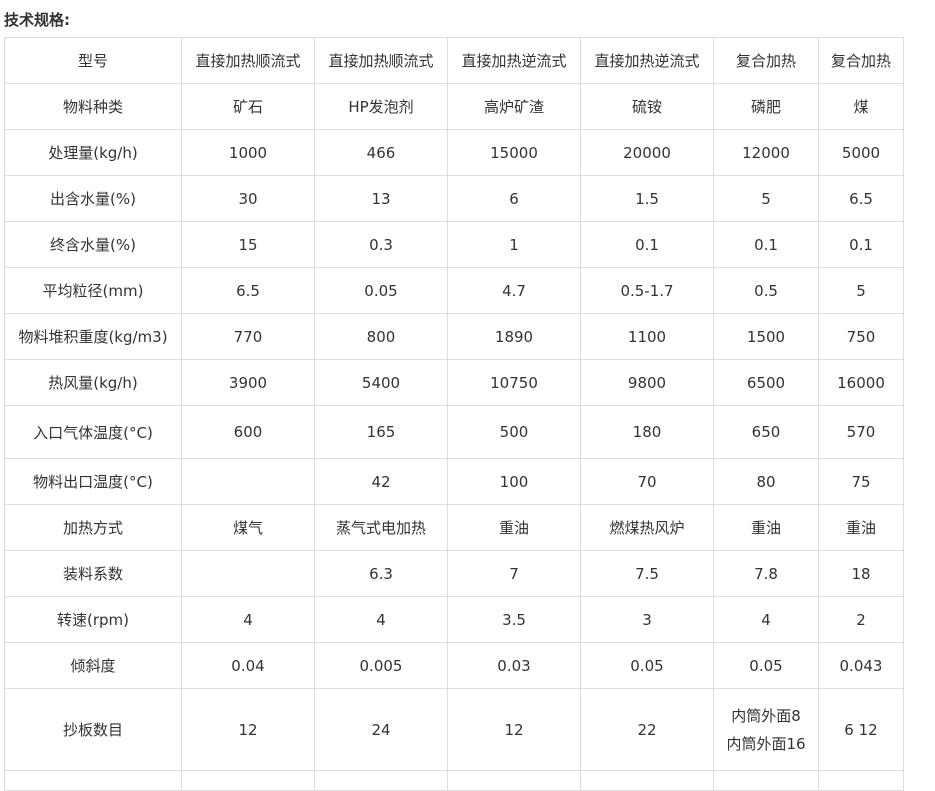  What do you see at coordinates (861, 106) in the screenshot?
I see `table-cell: 煤` at bounding box center [861, 106].